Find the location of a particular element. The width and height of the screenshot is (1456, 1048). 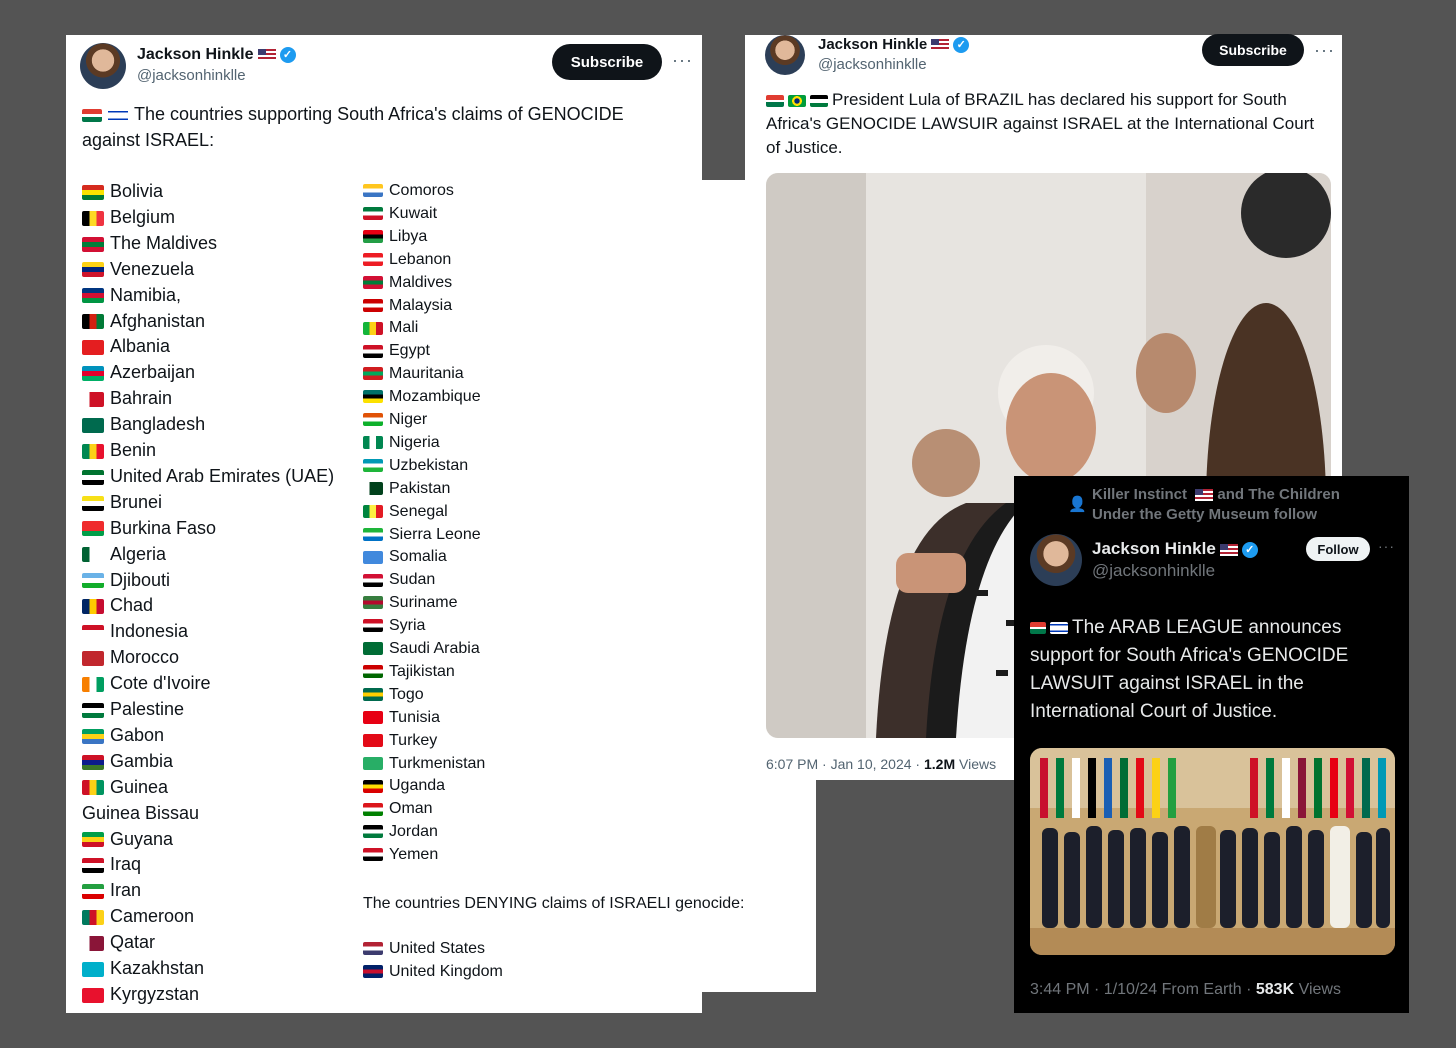

country-list-item: Kyrgyzstan is located at coordinates (140, 994).